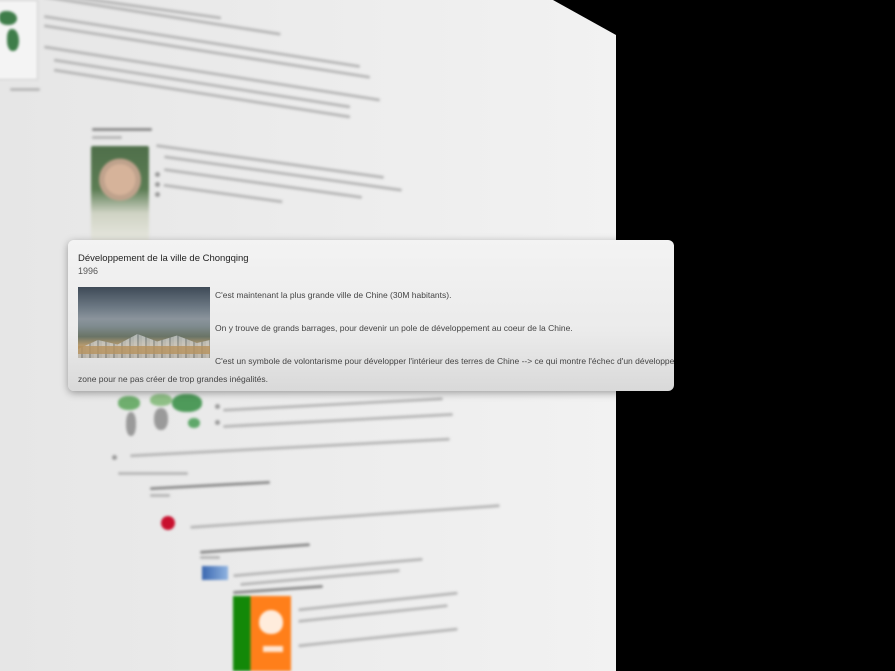  What do you see at coordinates (19, 40) in the screenshot?
I see `world-map-thumbnail` at bounding box center [19, 40].